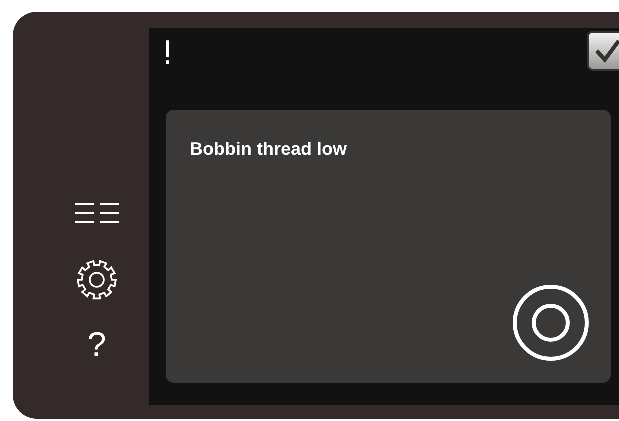 This screenshot has height=421, width=619. What do you see at coordinates (97, 280) in the screenshot?
I see `settings-icon` at bounding box center [97, 280].